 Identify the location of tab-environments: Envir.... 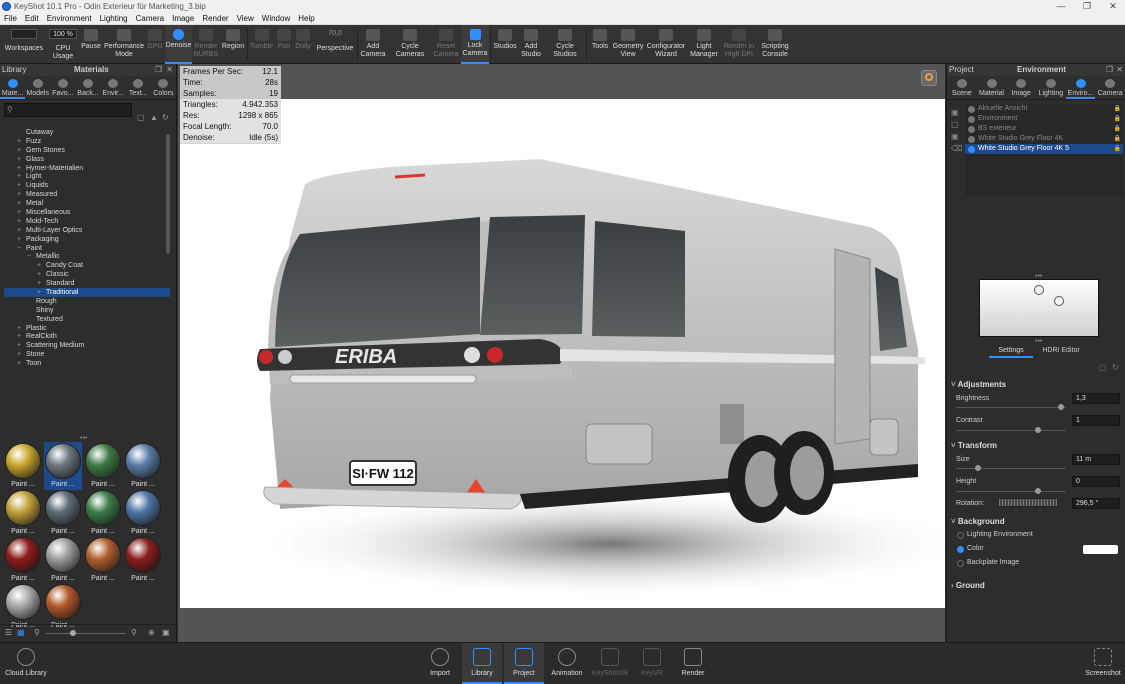
(113, 87).